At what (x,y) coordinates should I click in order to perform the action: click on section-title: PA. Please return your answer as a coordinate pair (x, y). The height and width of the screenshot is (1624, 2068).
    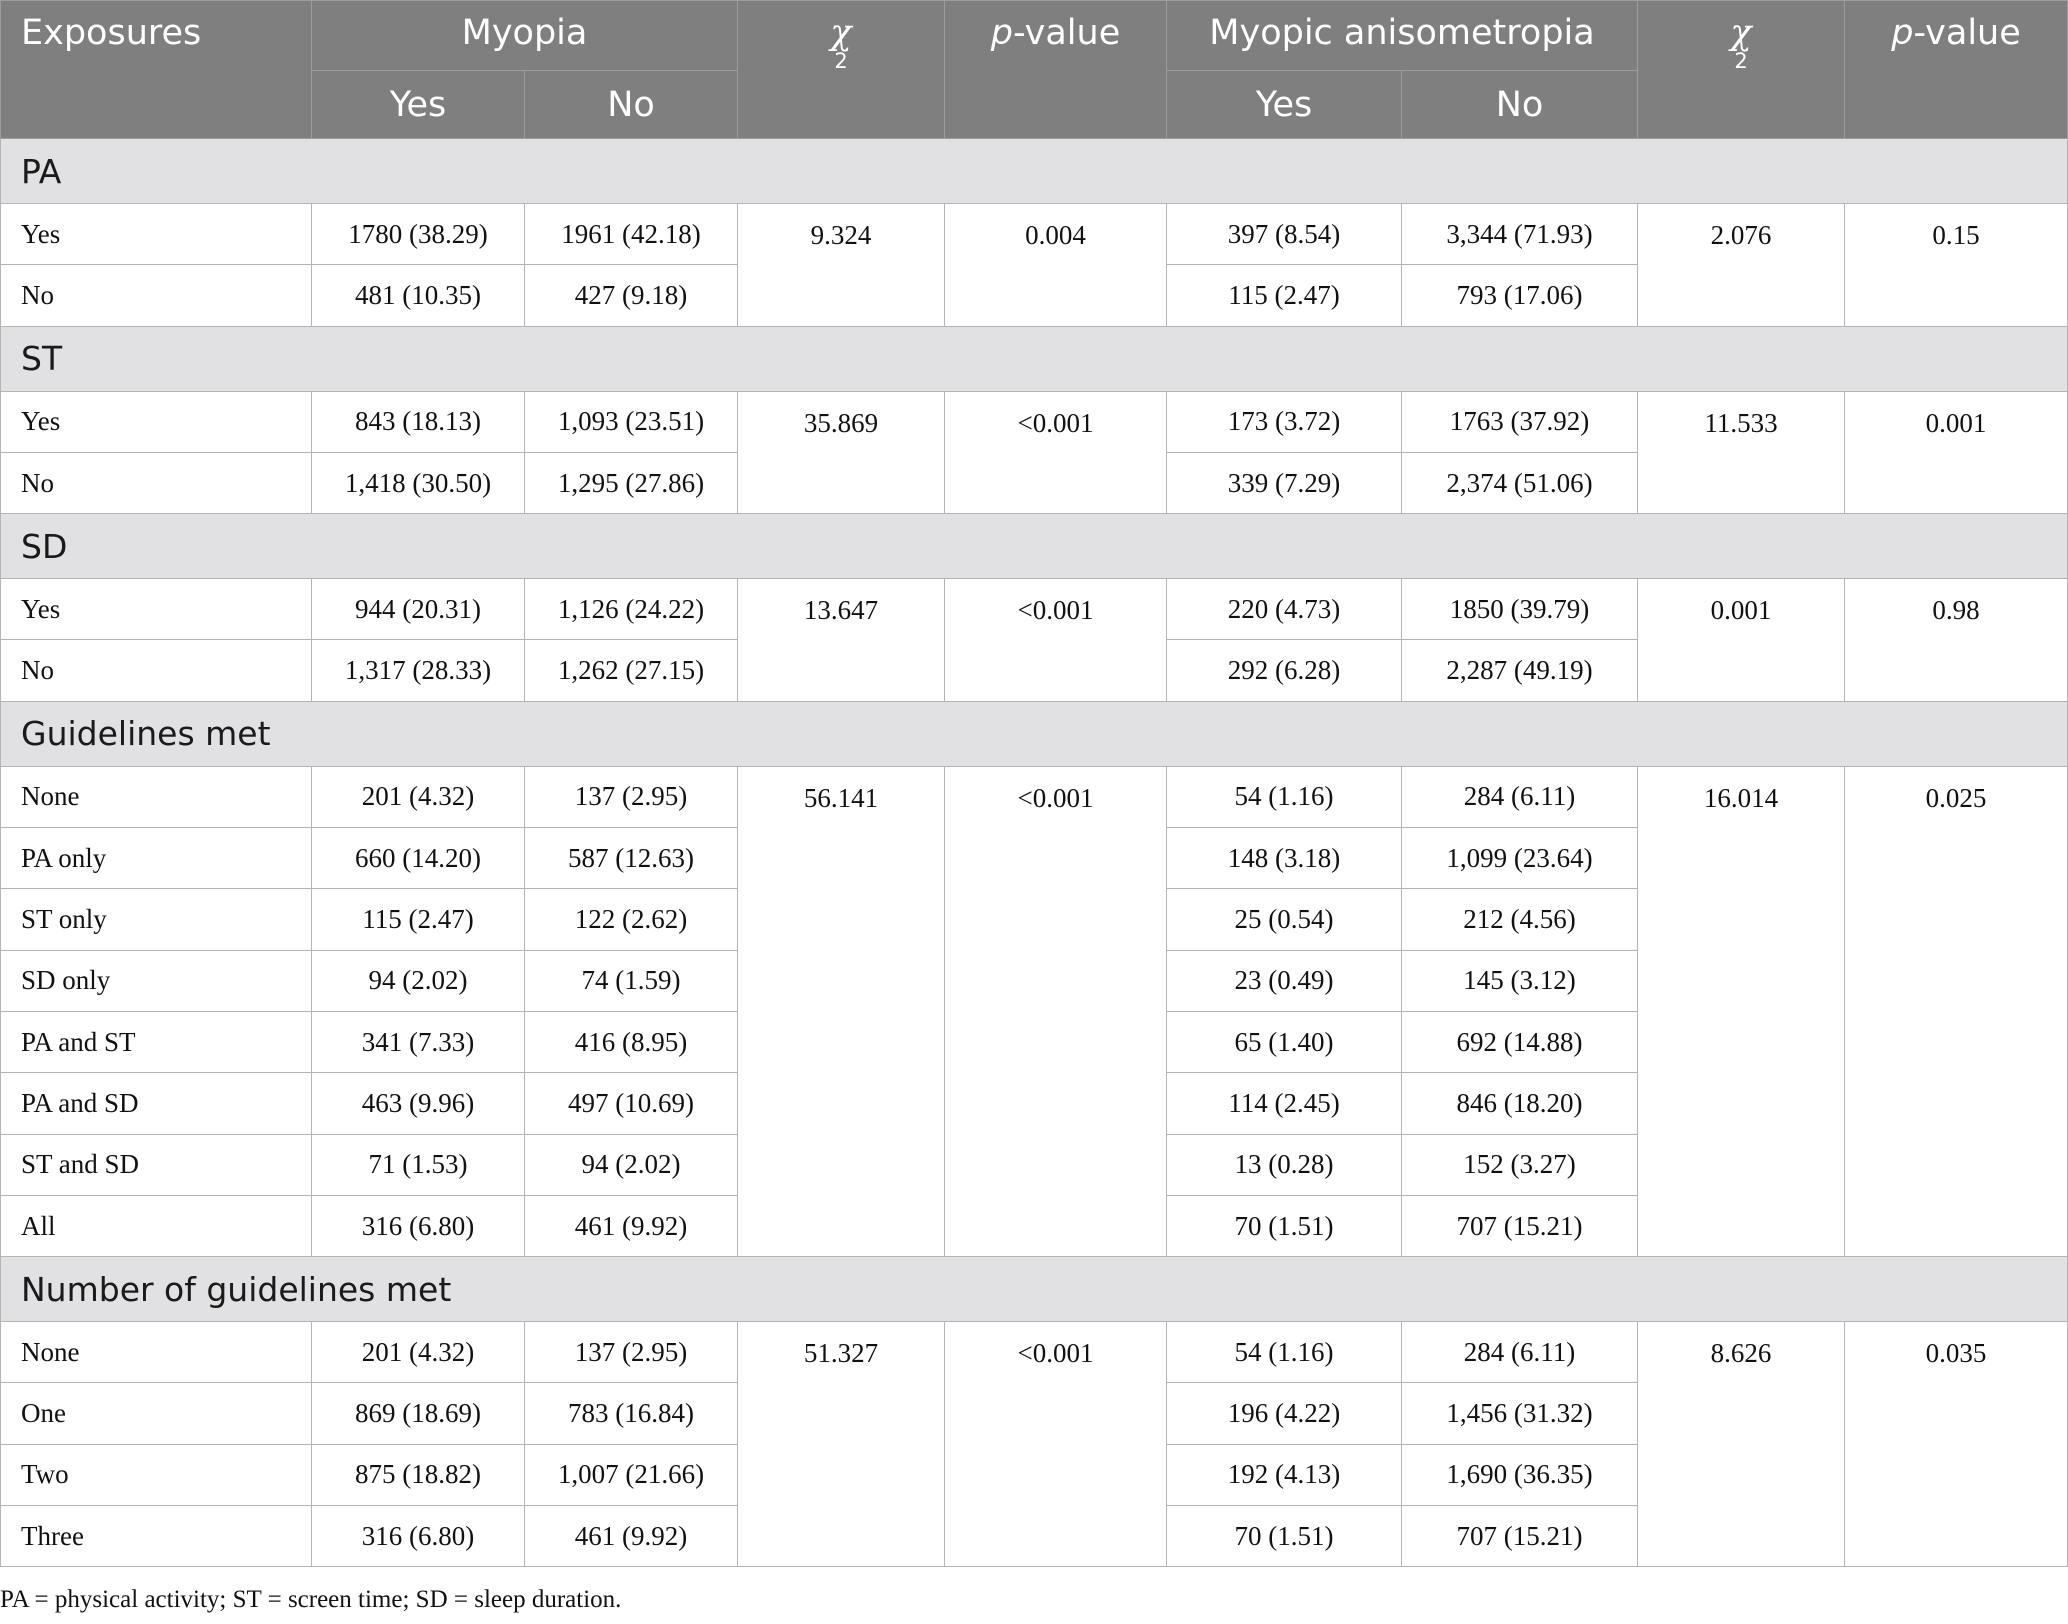
    Looking at the image, I should click on (1034, 171).